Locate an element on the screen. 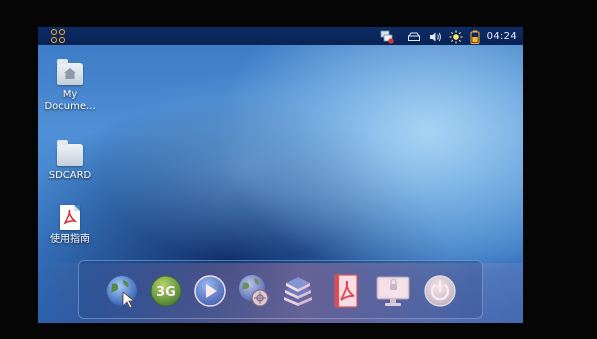 The width and height of the screenshot is (597, 339). power-icon is located at coordinates (440, 291).